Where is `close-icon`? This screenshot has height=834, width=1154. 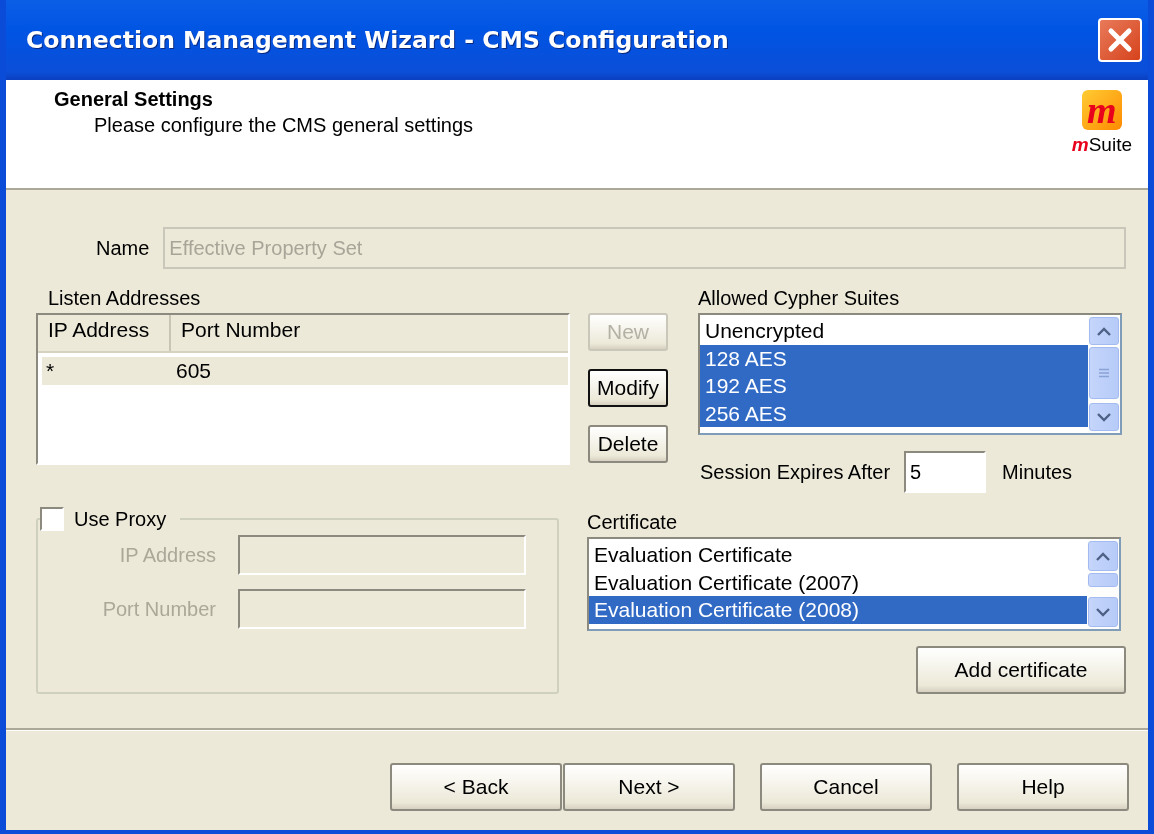 close-icon is located at coordinates (1120, 40).